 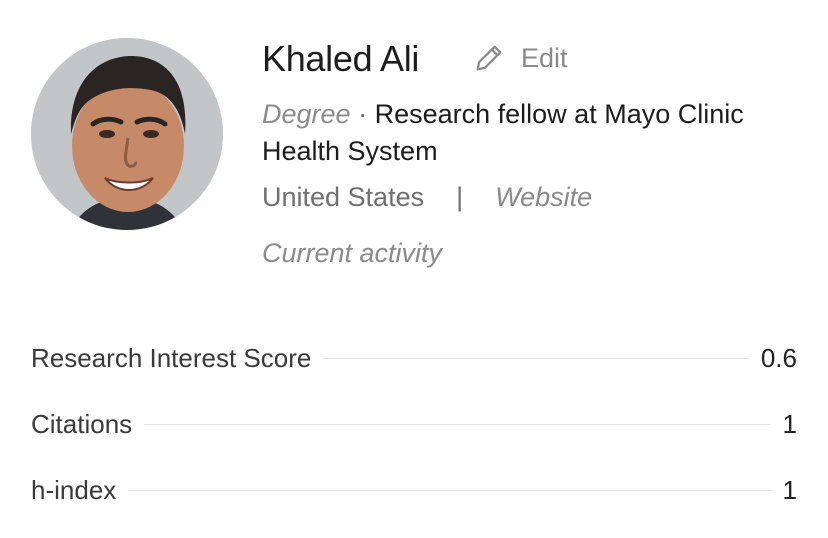 What do you see at coordinates (341, 58) in the screenshot?
I see `profile-name: Khaled Ali` at bounding box center [341, 58].